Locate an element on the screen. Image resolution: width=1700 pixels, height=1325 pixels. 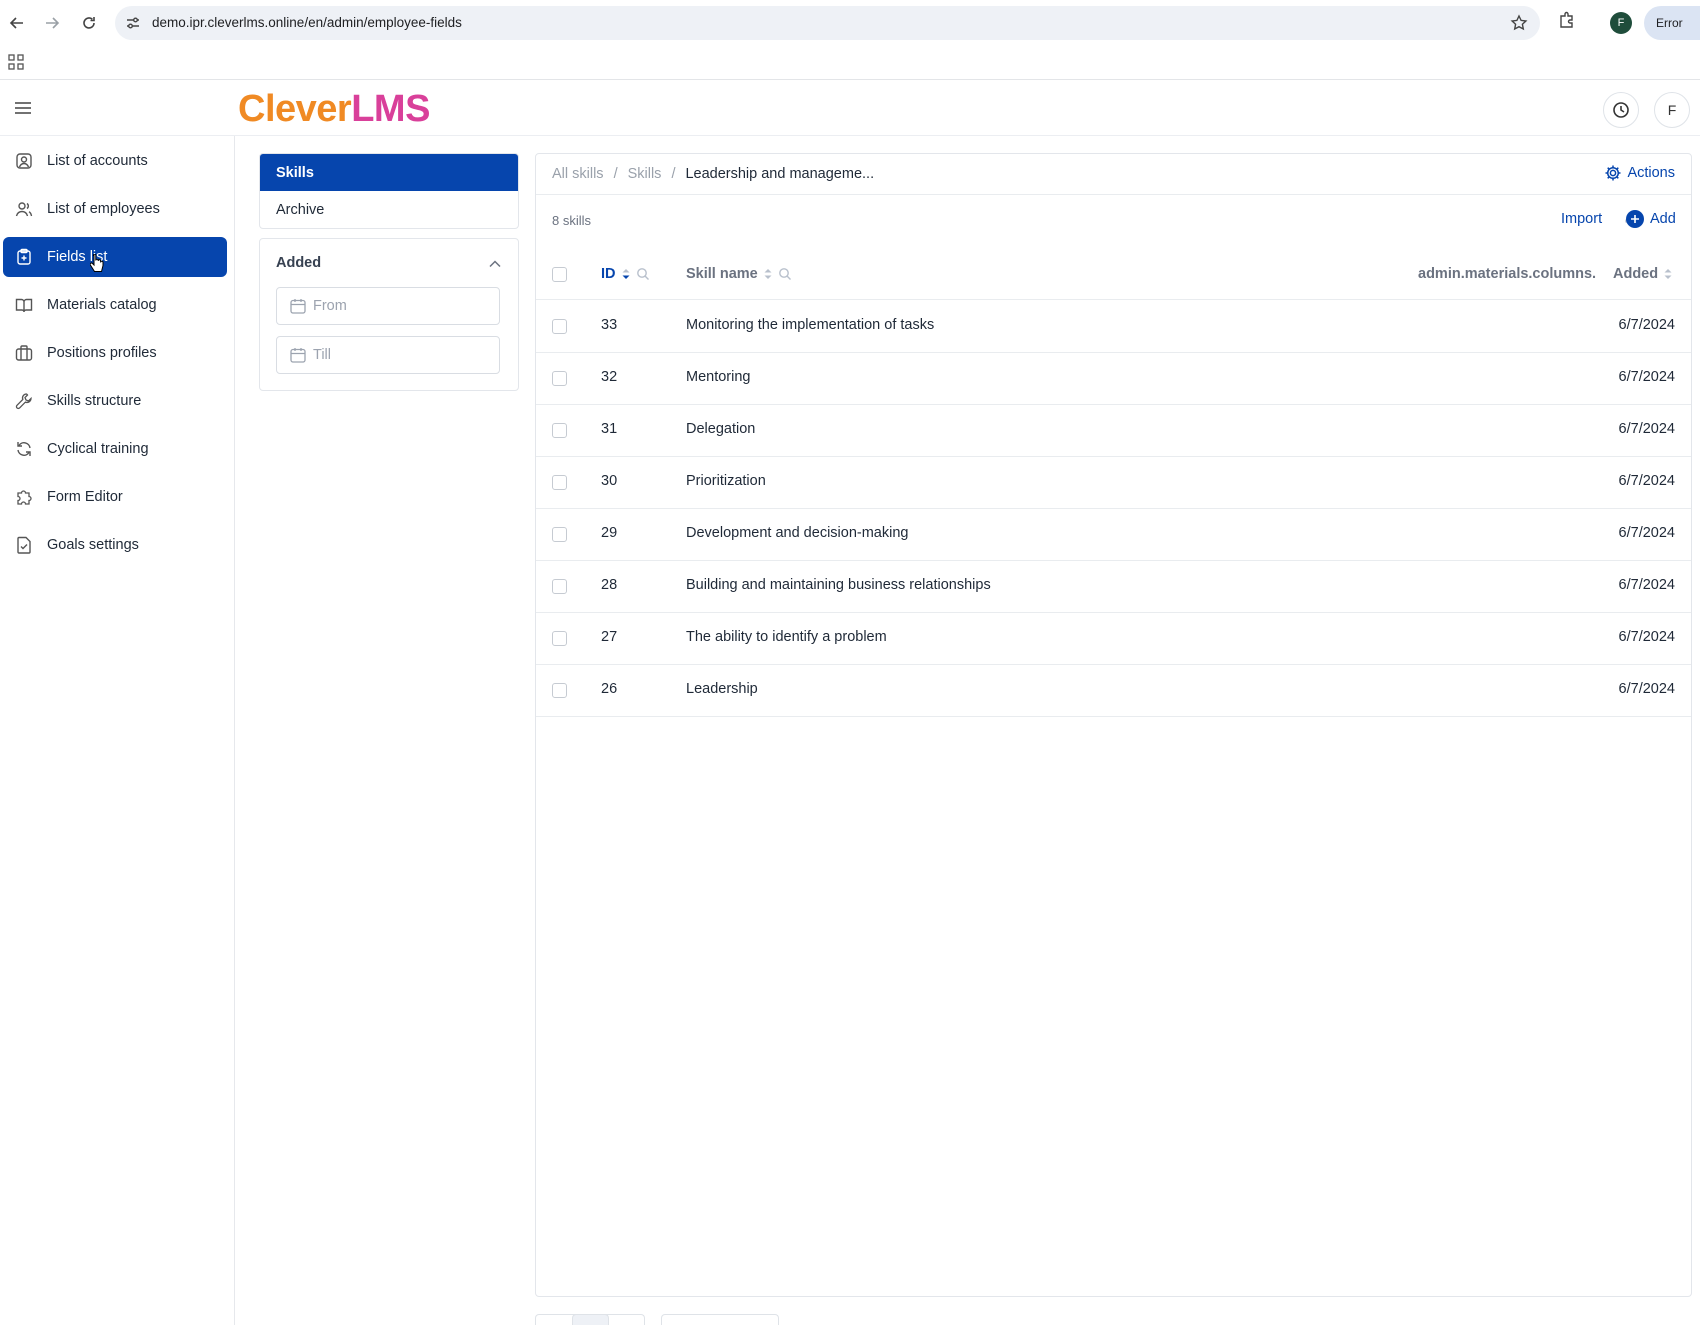
breadcrumb-all-skills: All skills is located at coordinates (578, 174).